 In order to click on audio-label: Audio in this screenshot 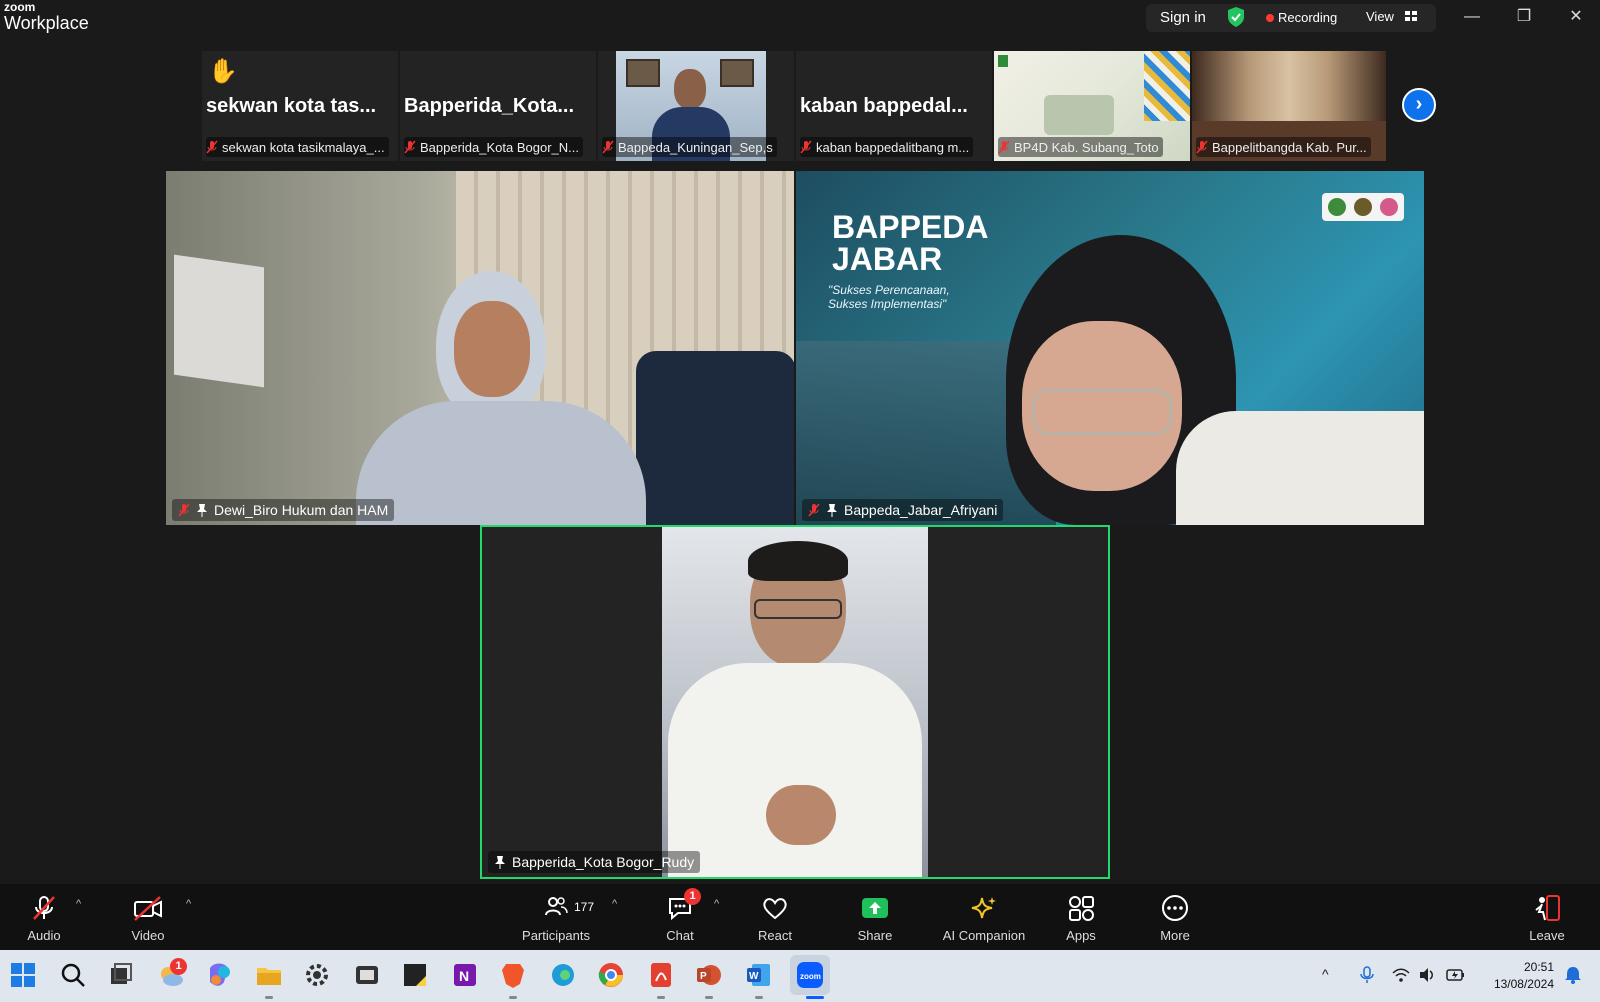, I will do `click(44, 935)`.